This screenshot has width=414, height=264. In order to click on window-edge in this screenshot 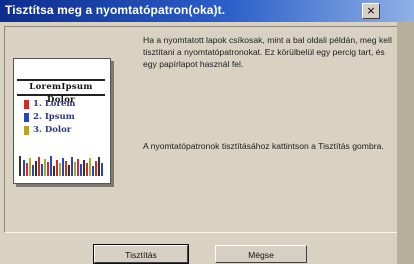, I will do `click(405, 143)`.